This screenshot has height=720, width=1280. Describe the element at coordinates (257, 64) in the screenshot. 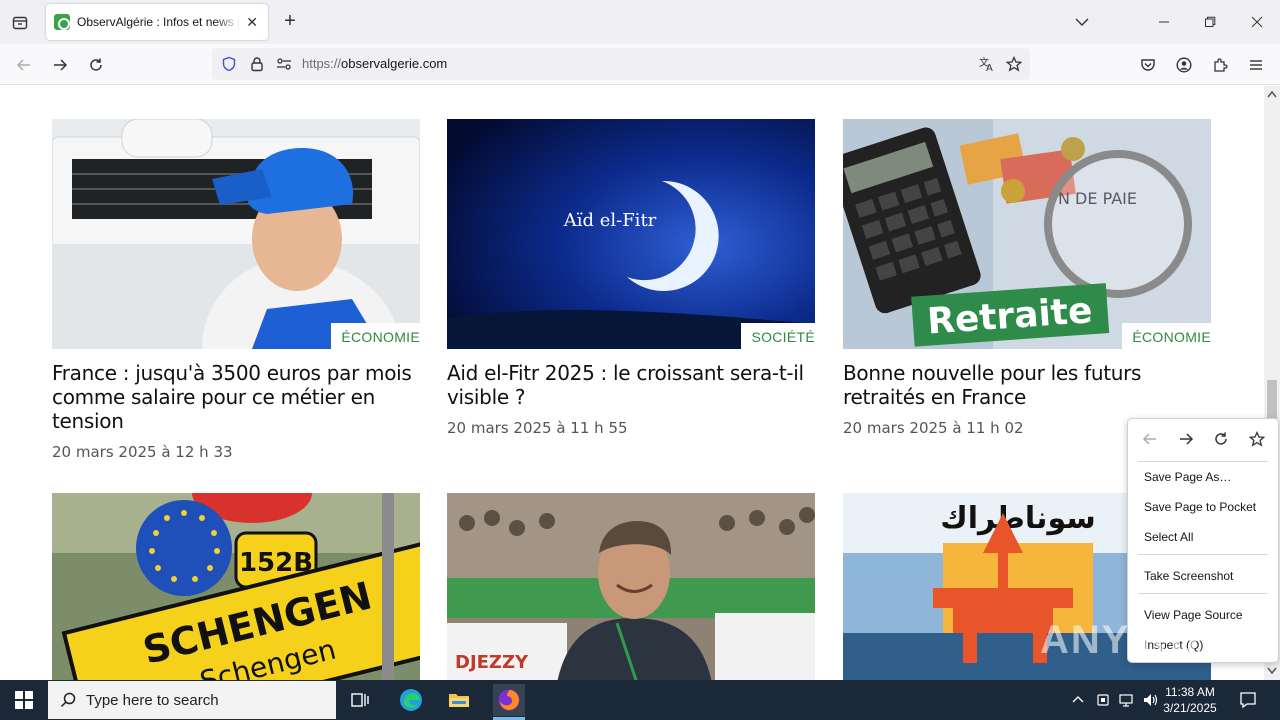

I see `lock-icon` at that location.